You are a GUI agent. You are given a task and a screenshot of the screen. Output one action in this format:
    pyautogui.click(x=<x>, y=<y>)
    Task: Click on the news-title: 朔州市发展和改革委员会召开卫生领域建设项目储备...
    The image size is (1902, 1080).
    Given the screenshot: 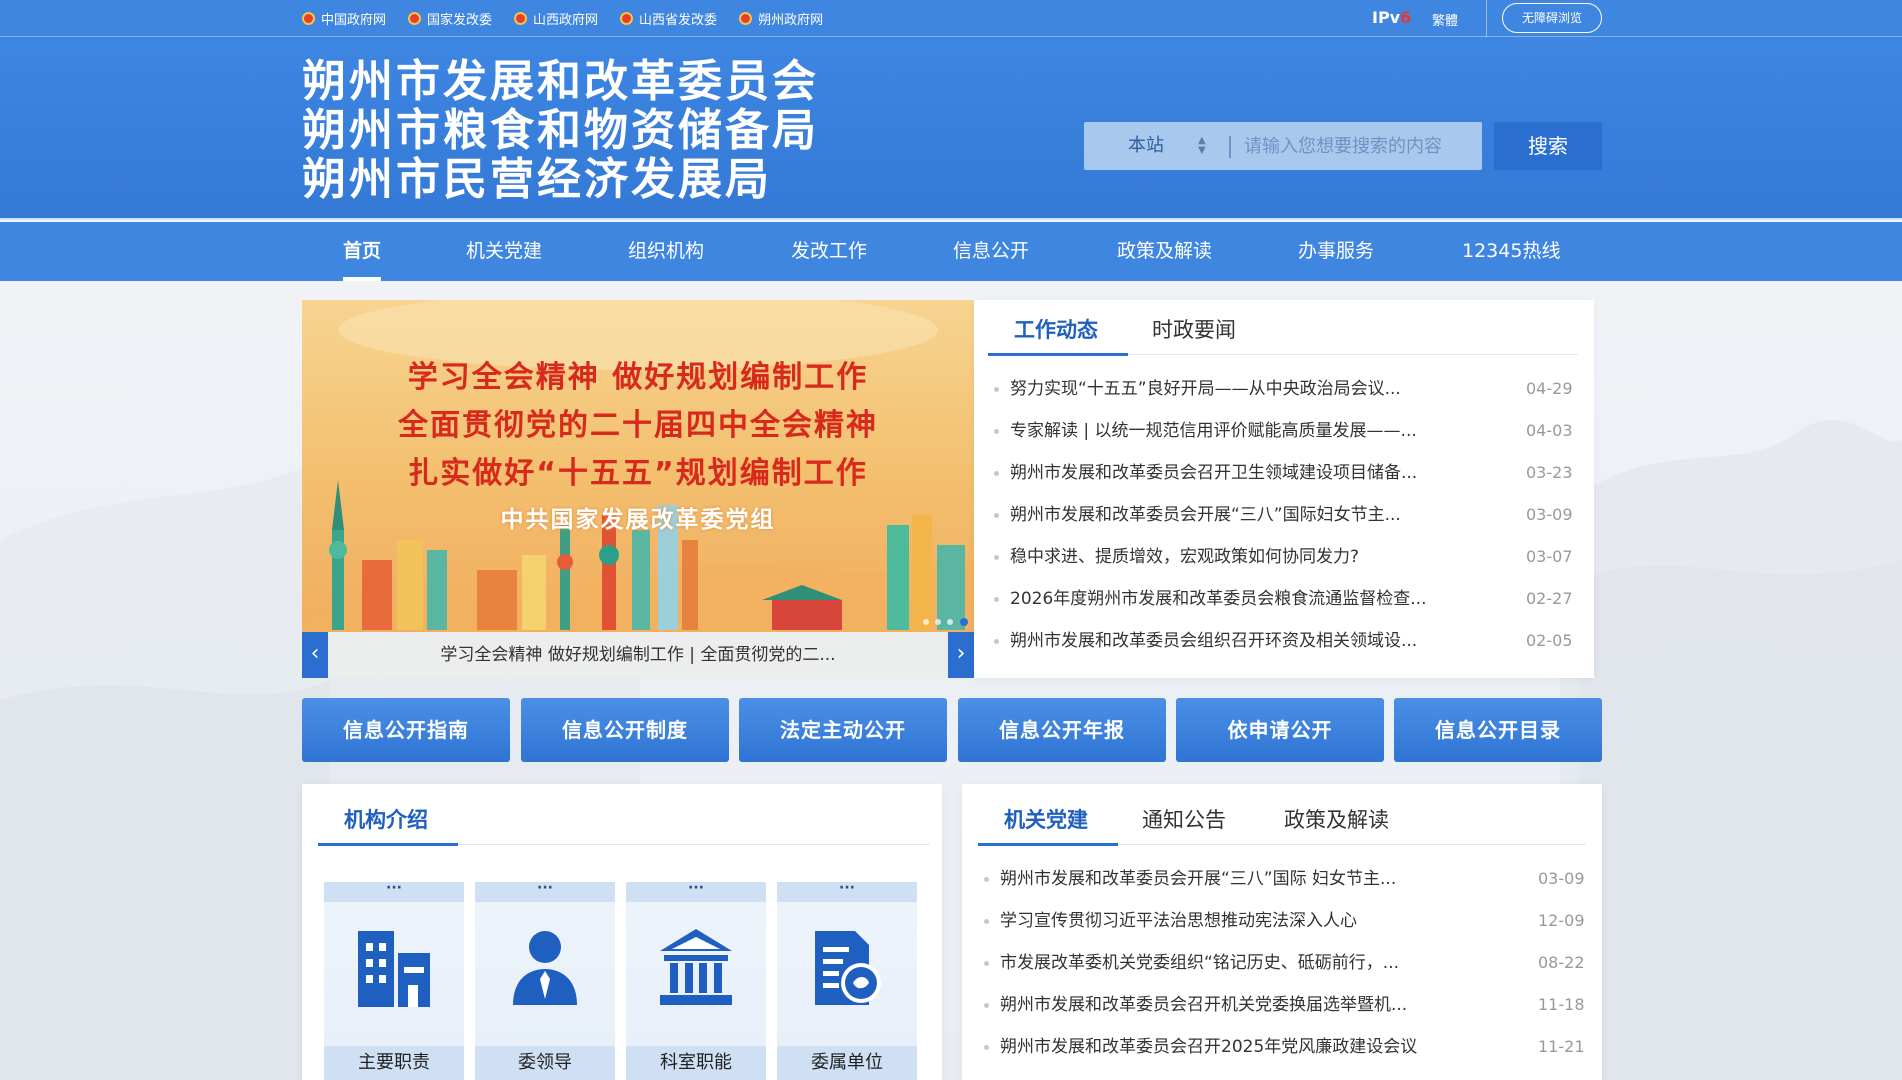 What is the action you would take?
    pyautogui.click(x=1214, y=473)
    